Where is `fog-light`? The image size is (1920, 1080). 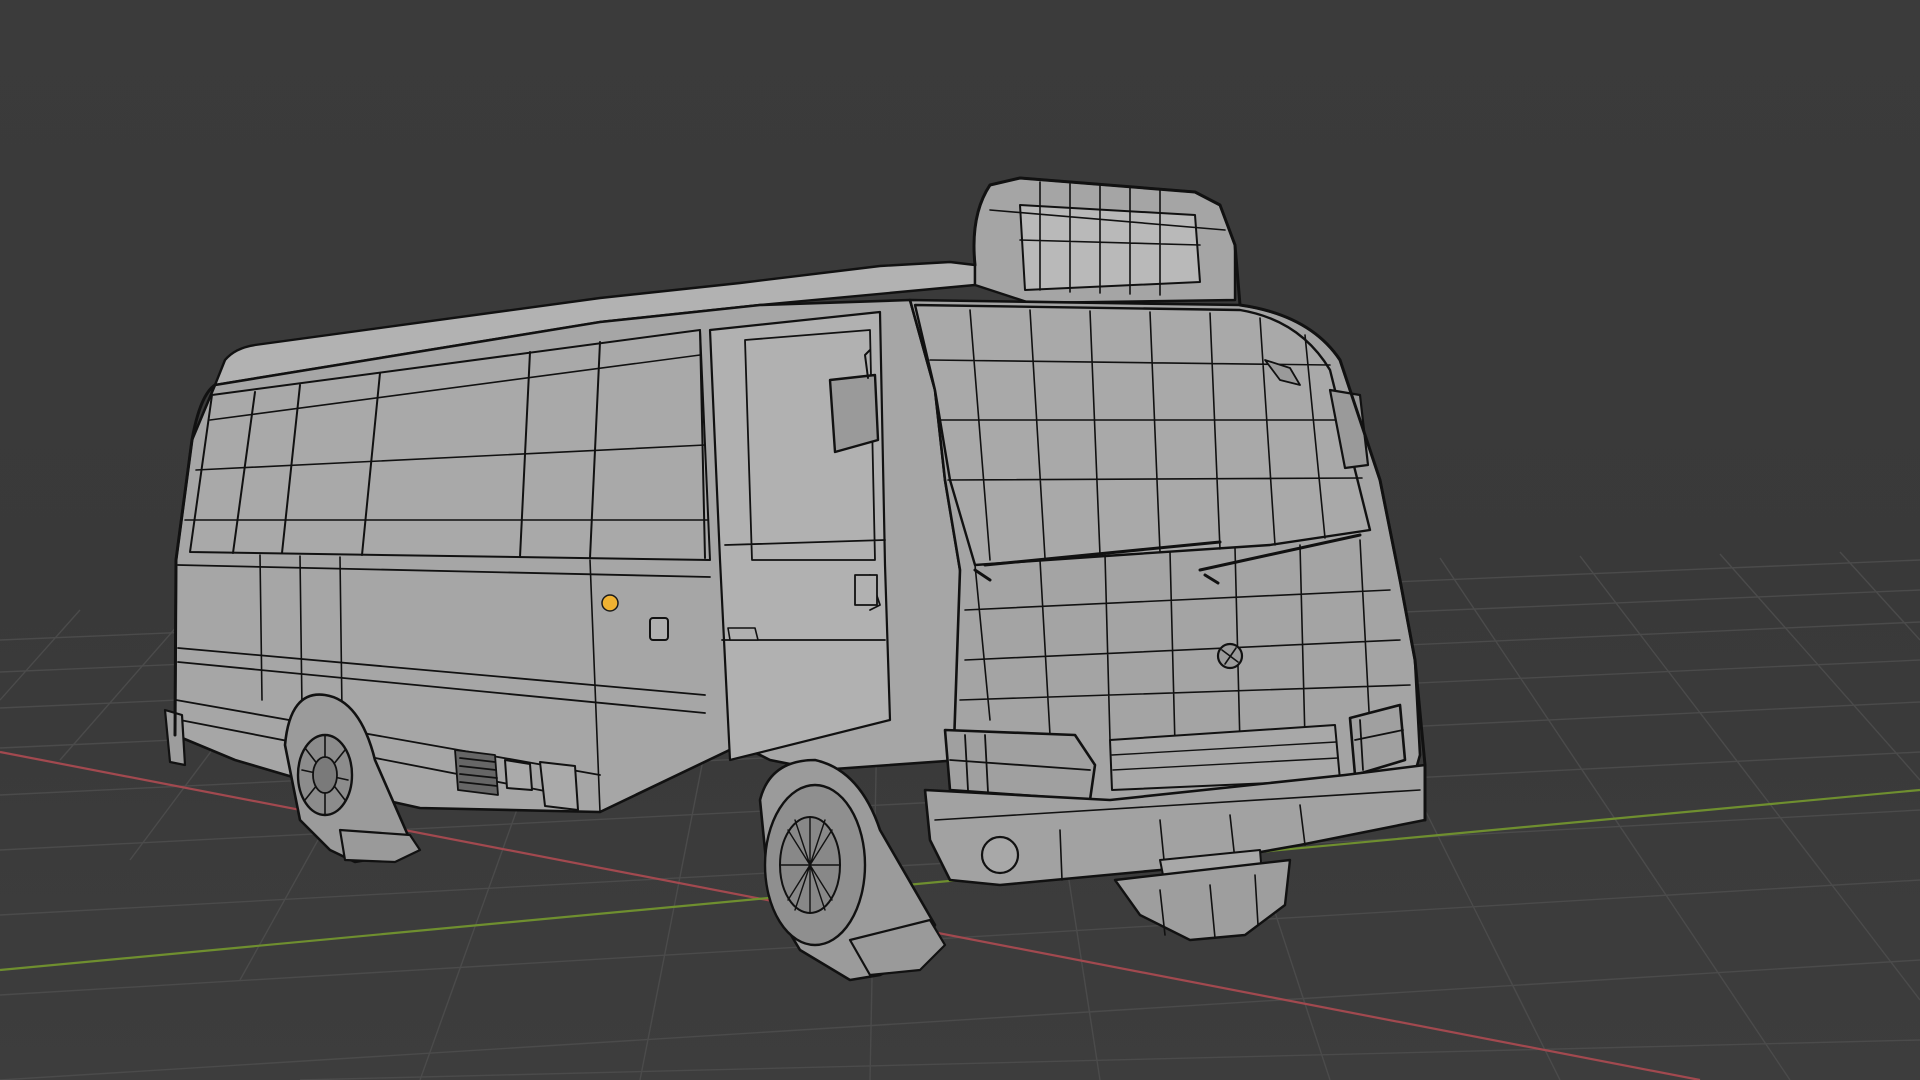 fog-light is located at coordinates (1000, 855).